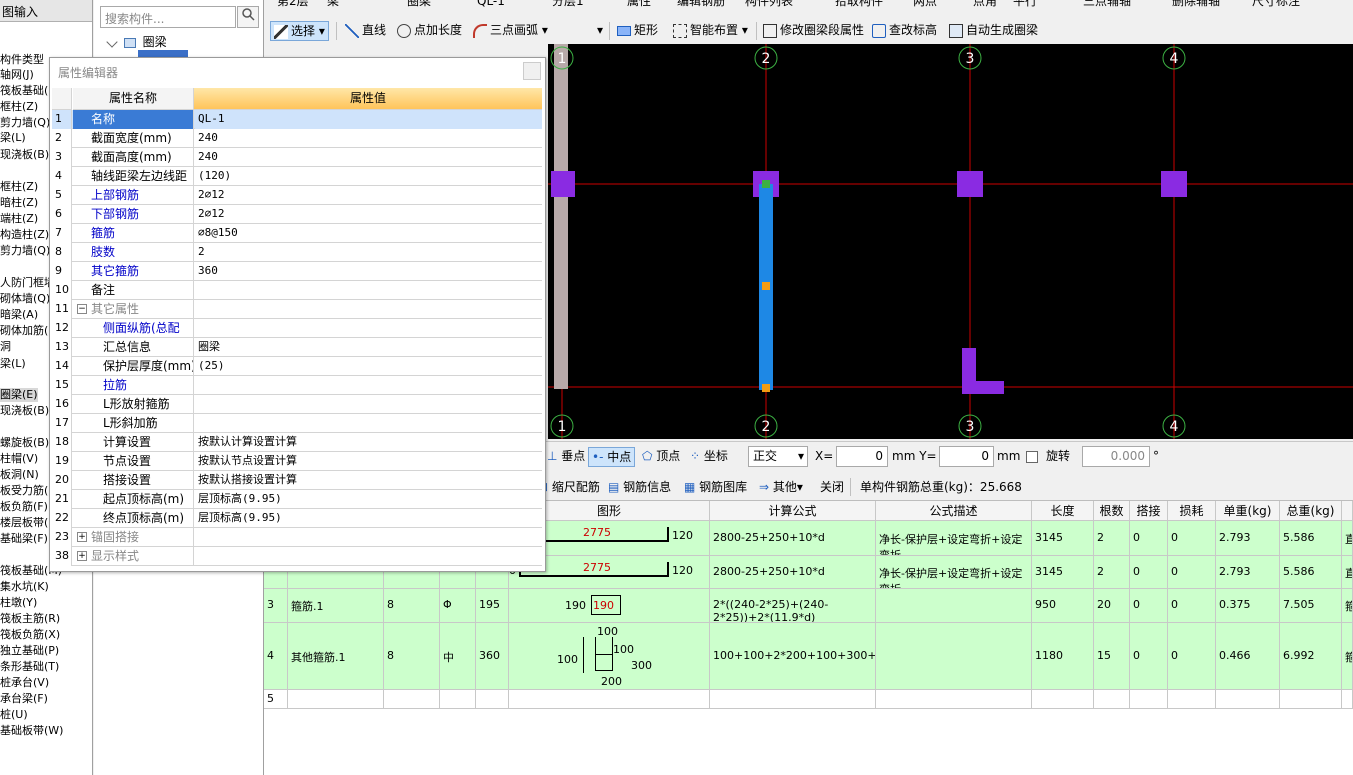 This screenshot has width=1353, height=775. I want to click on property-row: 4 轴线距梁左边线距 (120), so click(297, 176).